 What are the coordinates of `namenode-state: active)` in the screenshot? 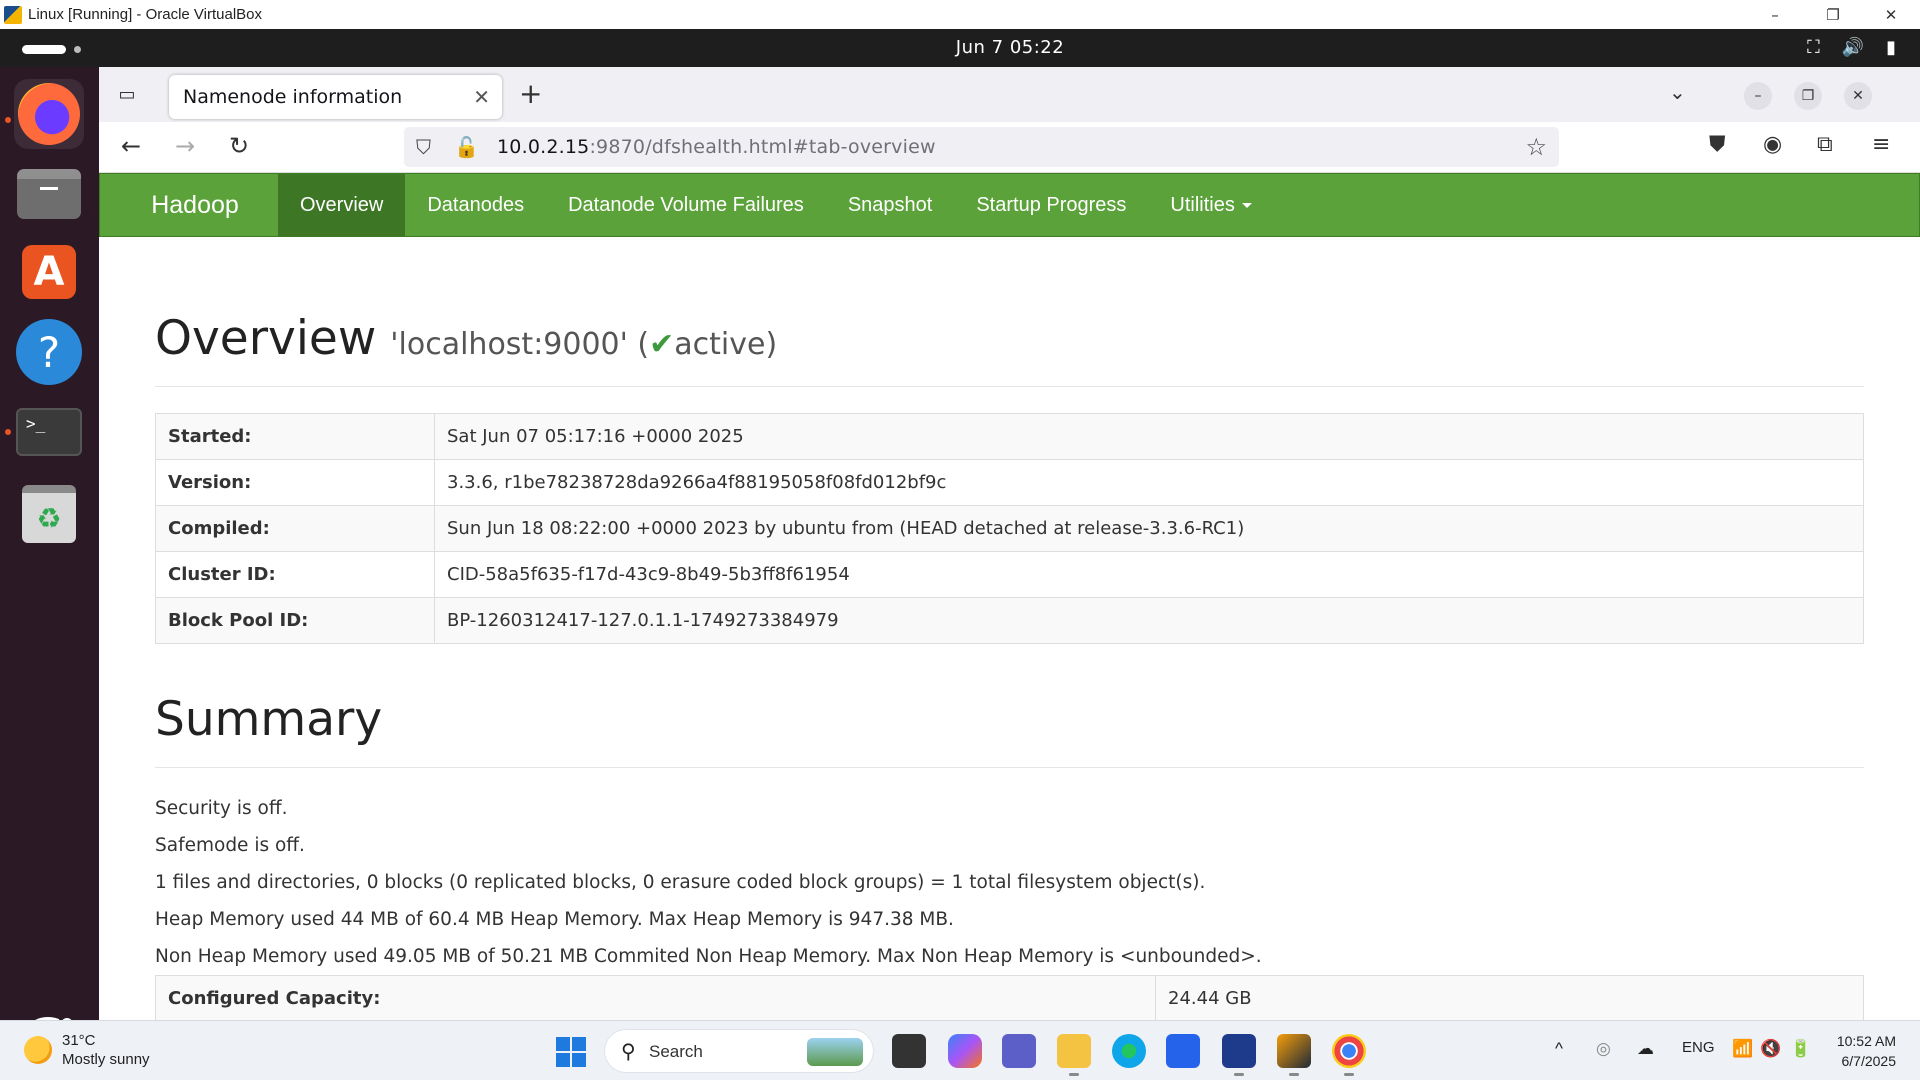 It's located at (726, 344).